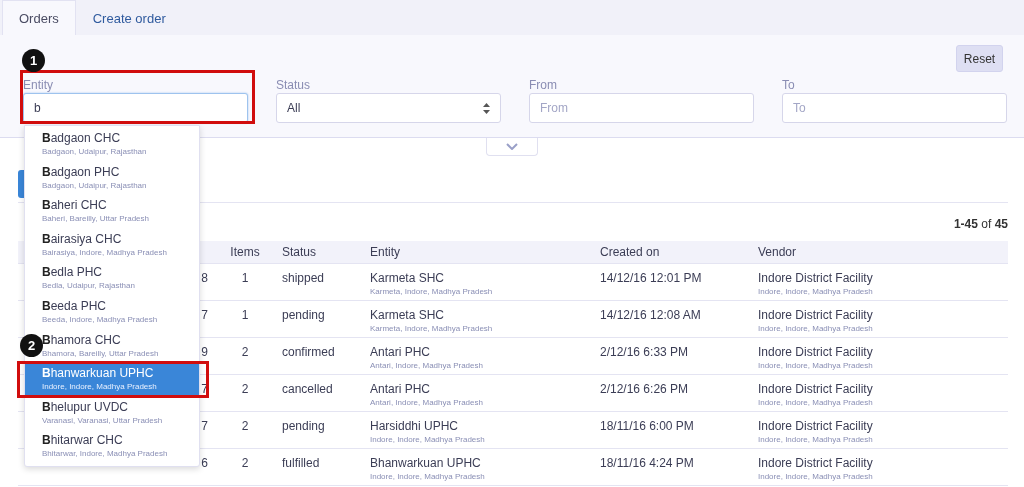 The width and height of the screenshot is (1024, 487). I want to click on suggestion-name: Bhitarwar CHC, so click(83, 440).